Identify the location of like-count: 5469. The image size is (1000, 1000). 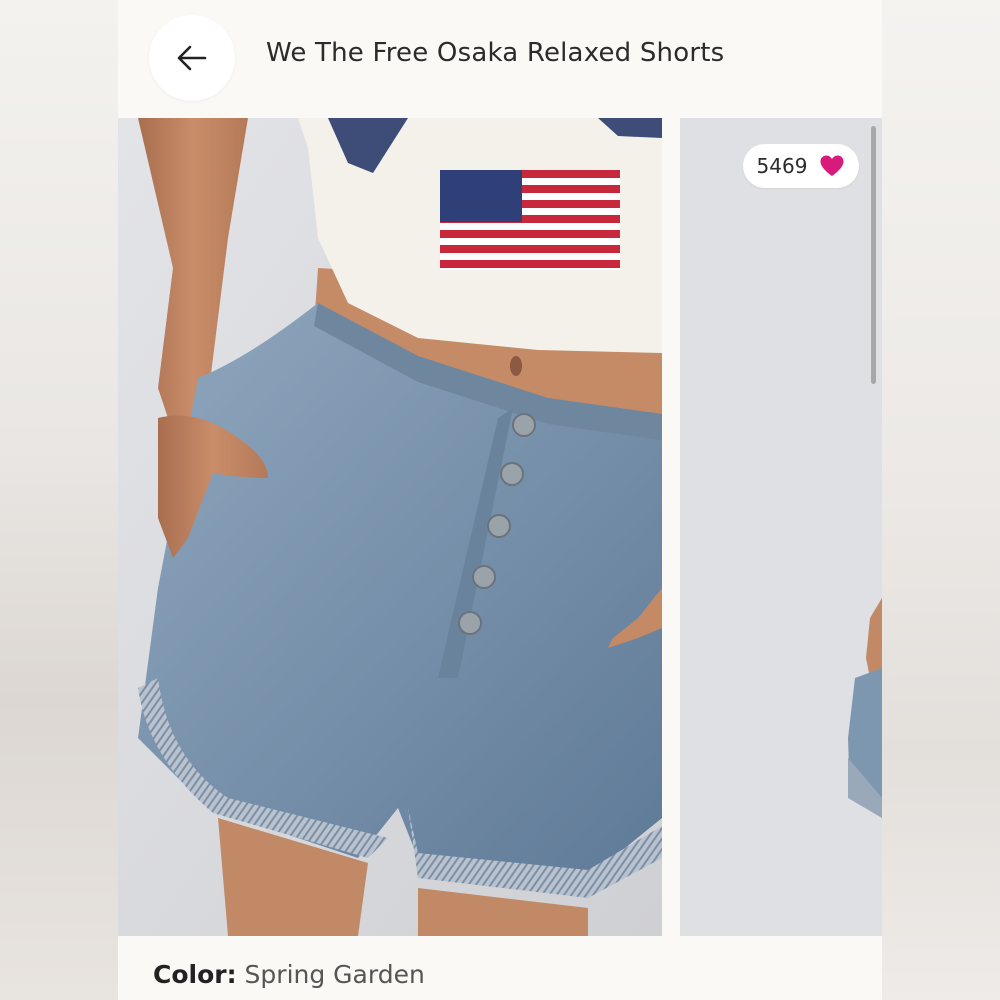
(782, 166).